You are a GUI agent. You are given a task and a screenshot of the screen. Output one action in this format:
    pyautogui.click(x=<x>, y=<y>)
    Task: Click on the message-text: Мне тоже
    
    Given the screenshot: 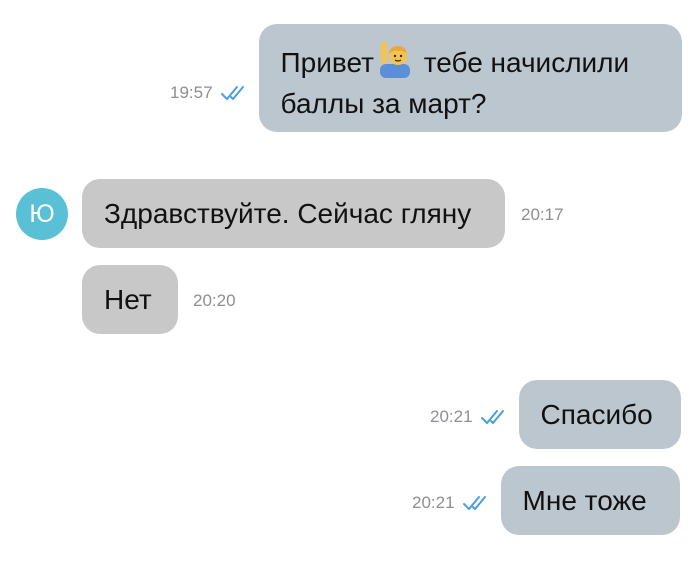 What is the action you would take?
    pyautogui.click(x=584, y=500)
    